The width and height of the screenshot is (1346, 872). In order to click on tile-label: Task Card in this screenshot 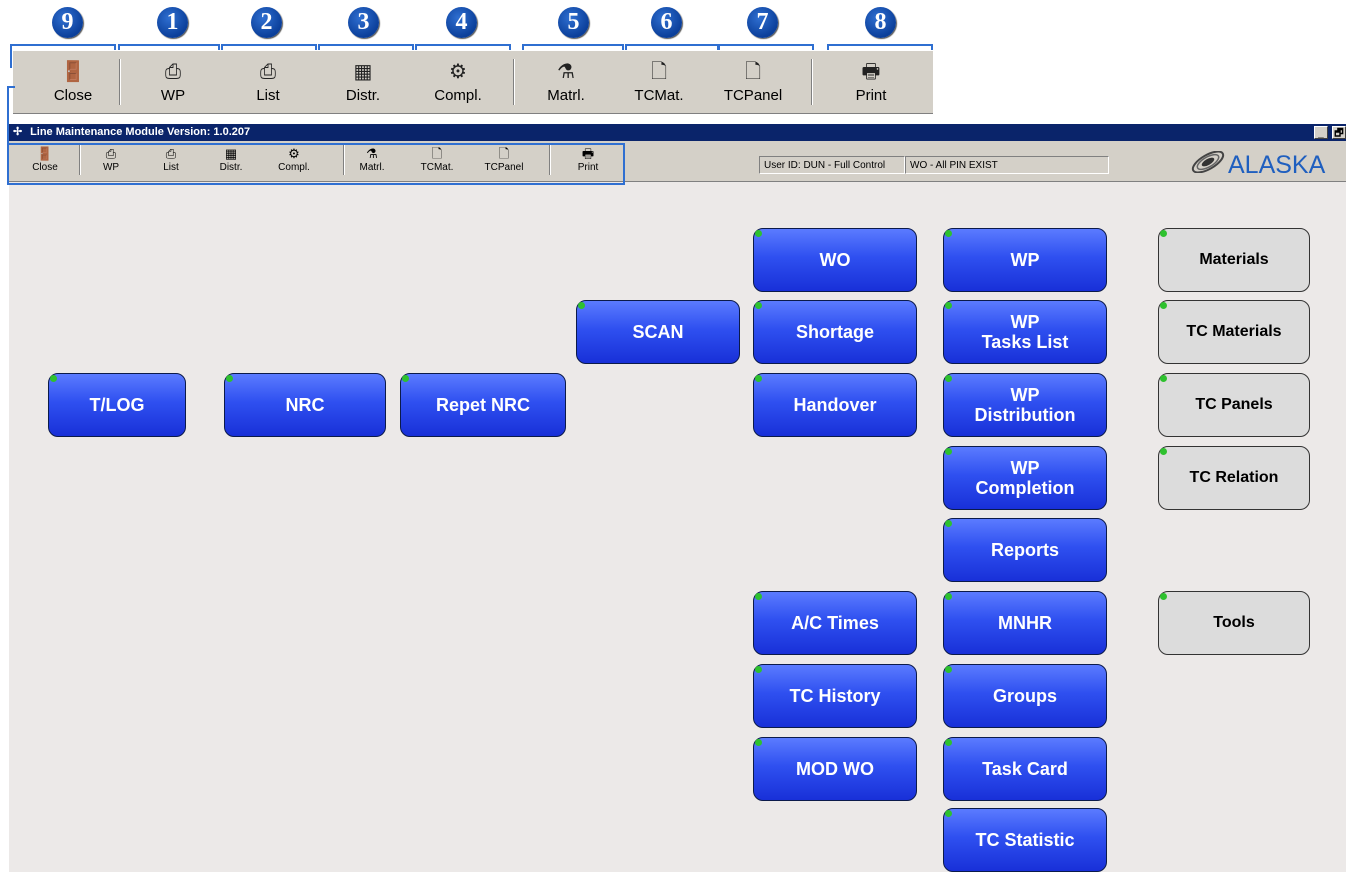, I will do `click(1025, 769)`.